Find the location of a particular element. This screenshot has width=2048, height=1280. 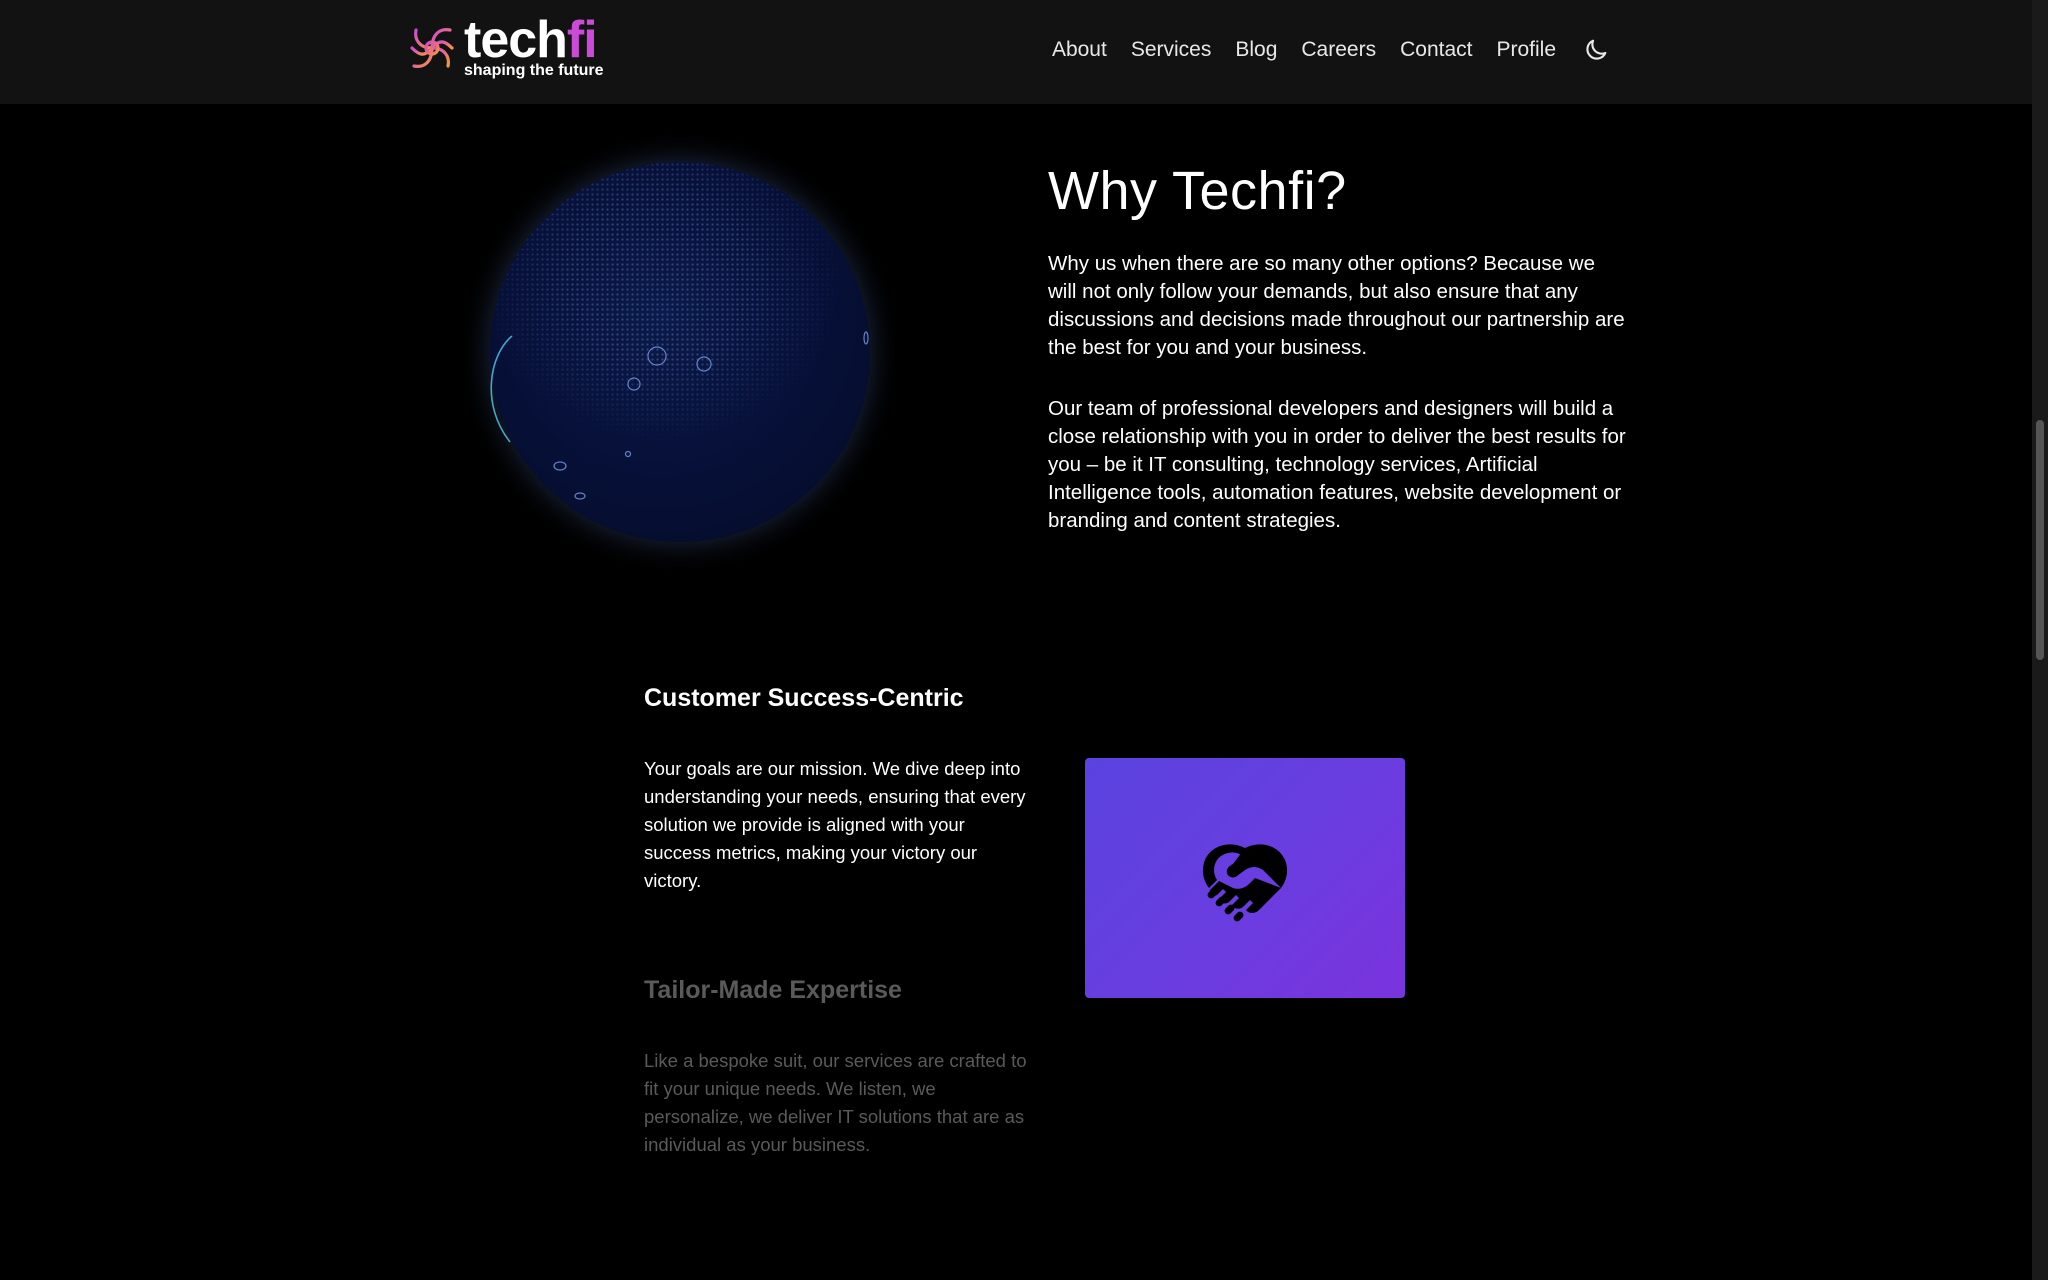

feature-image-card is located at coordinates (1245, 878).